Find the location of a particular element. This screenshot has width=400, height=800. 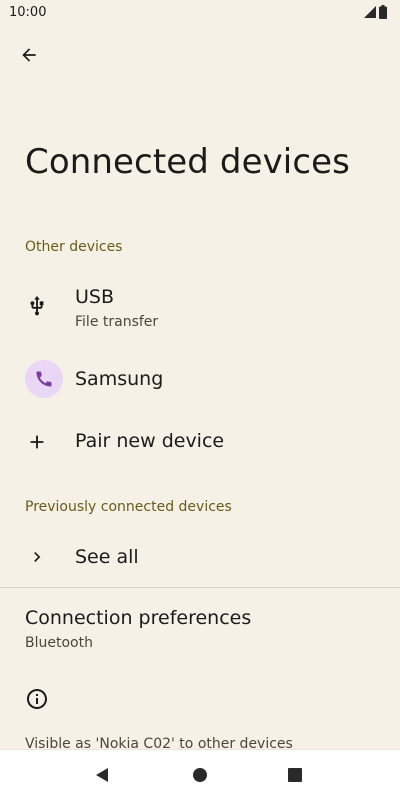

connection-preferences-subtitle: Bluetooth is located at coordinates (59, 643).